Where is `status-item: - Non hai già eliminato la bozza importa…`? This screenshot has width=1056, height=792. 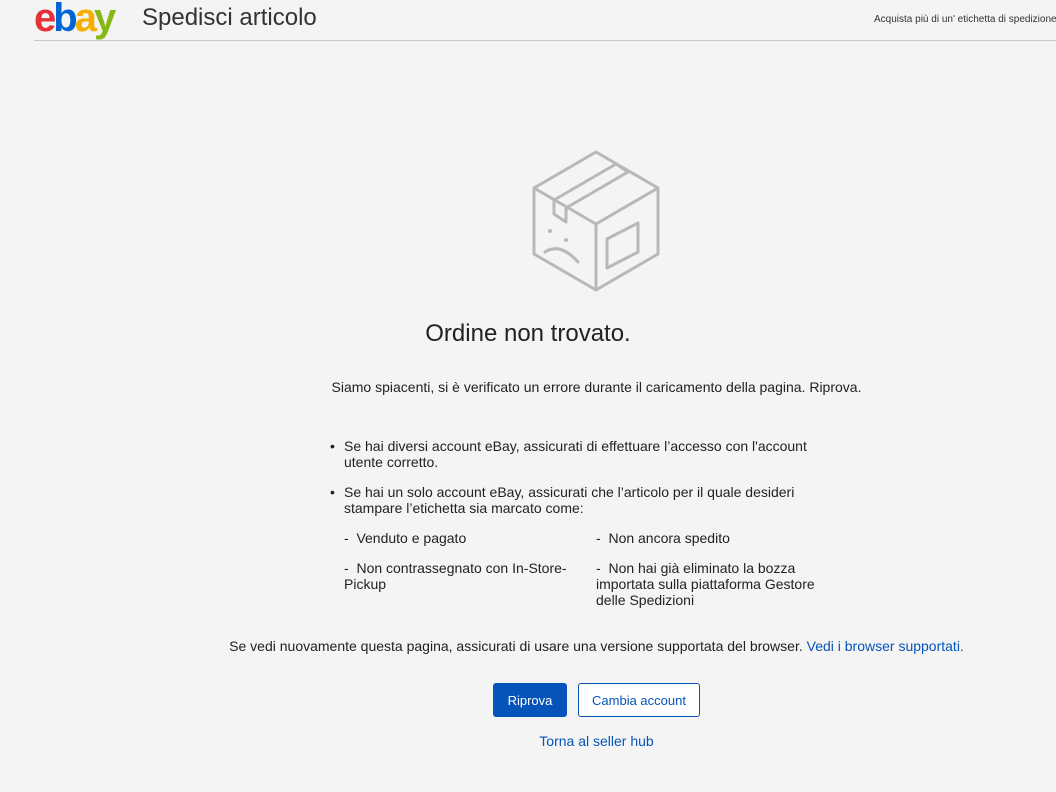 status-item: - Non hai già eliminato la bozza importa… is located at coordinates (716, 584).